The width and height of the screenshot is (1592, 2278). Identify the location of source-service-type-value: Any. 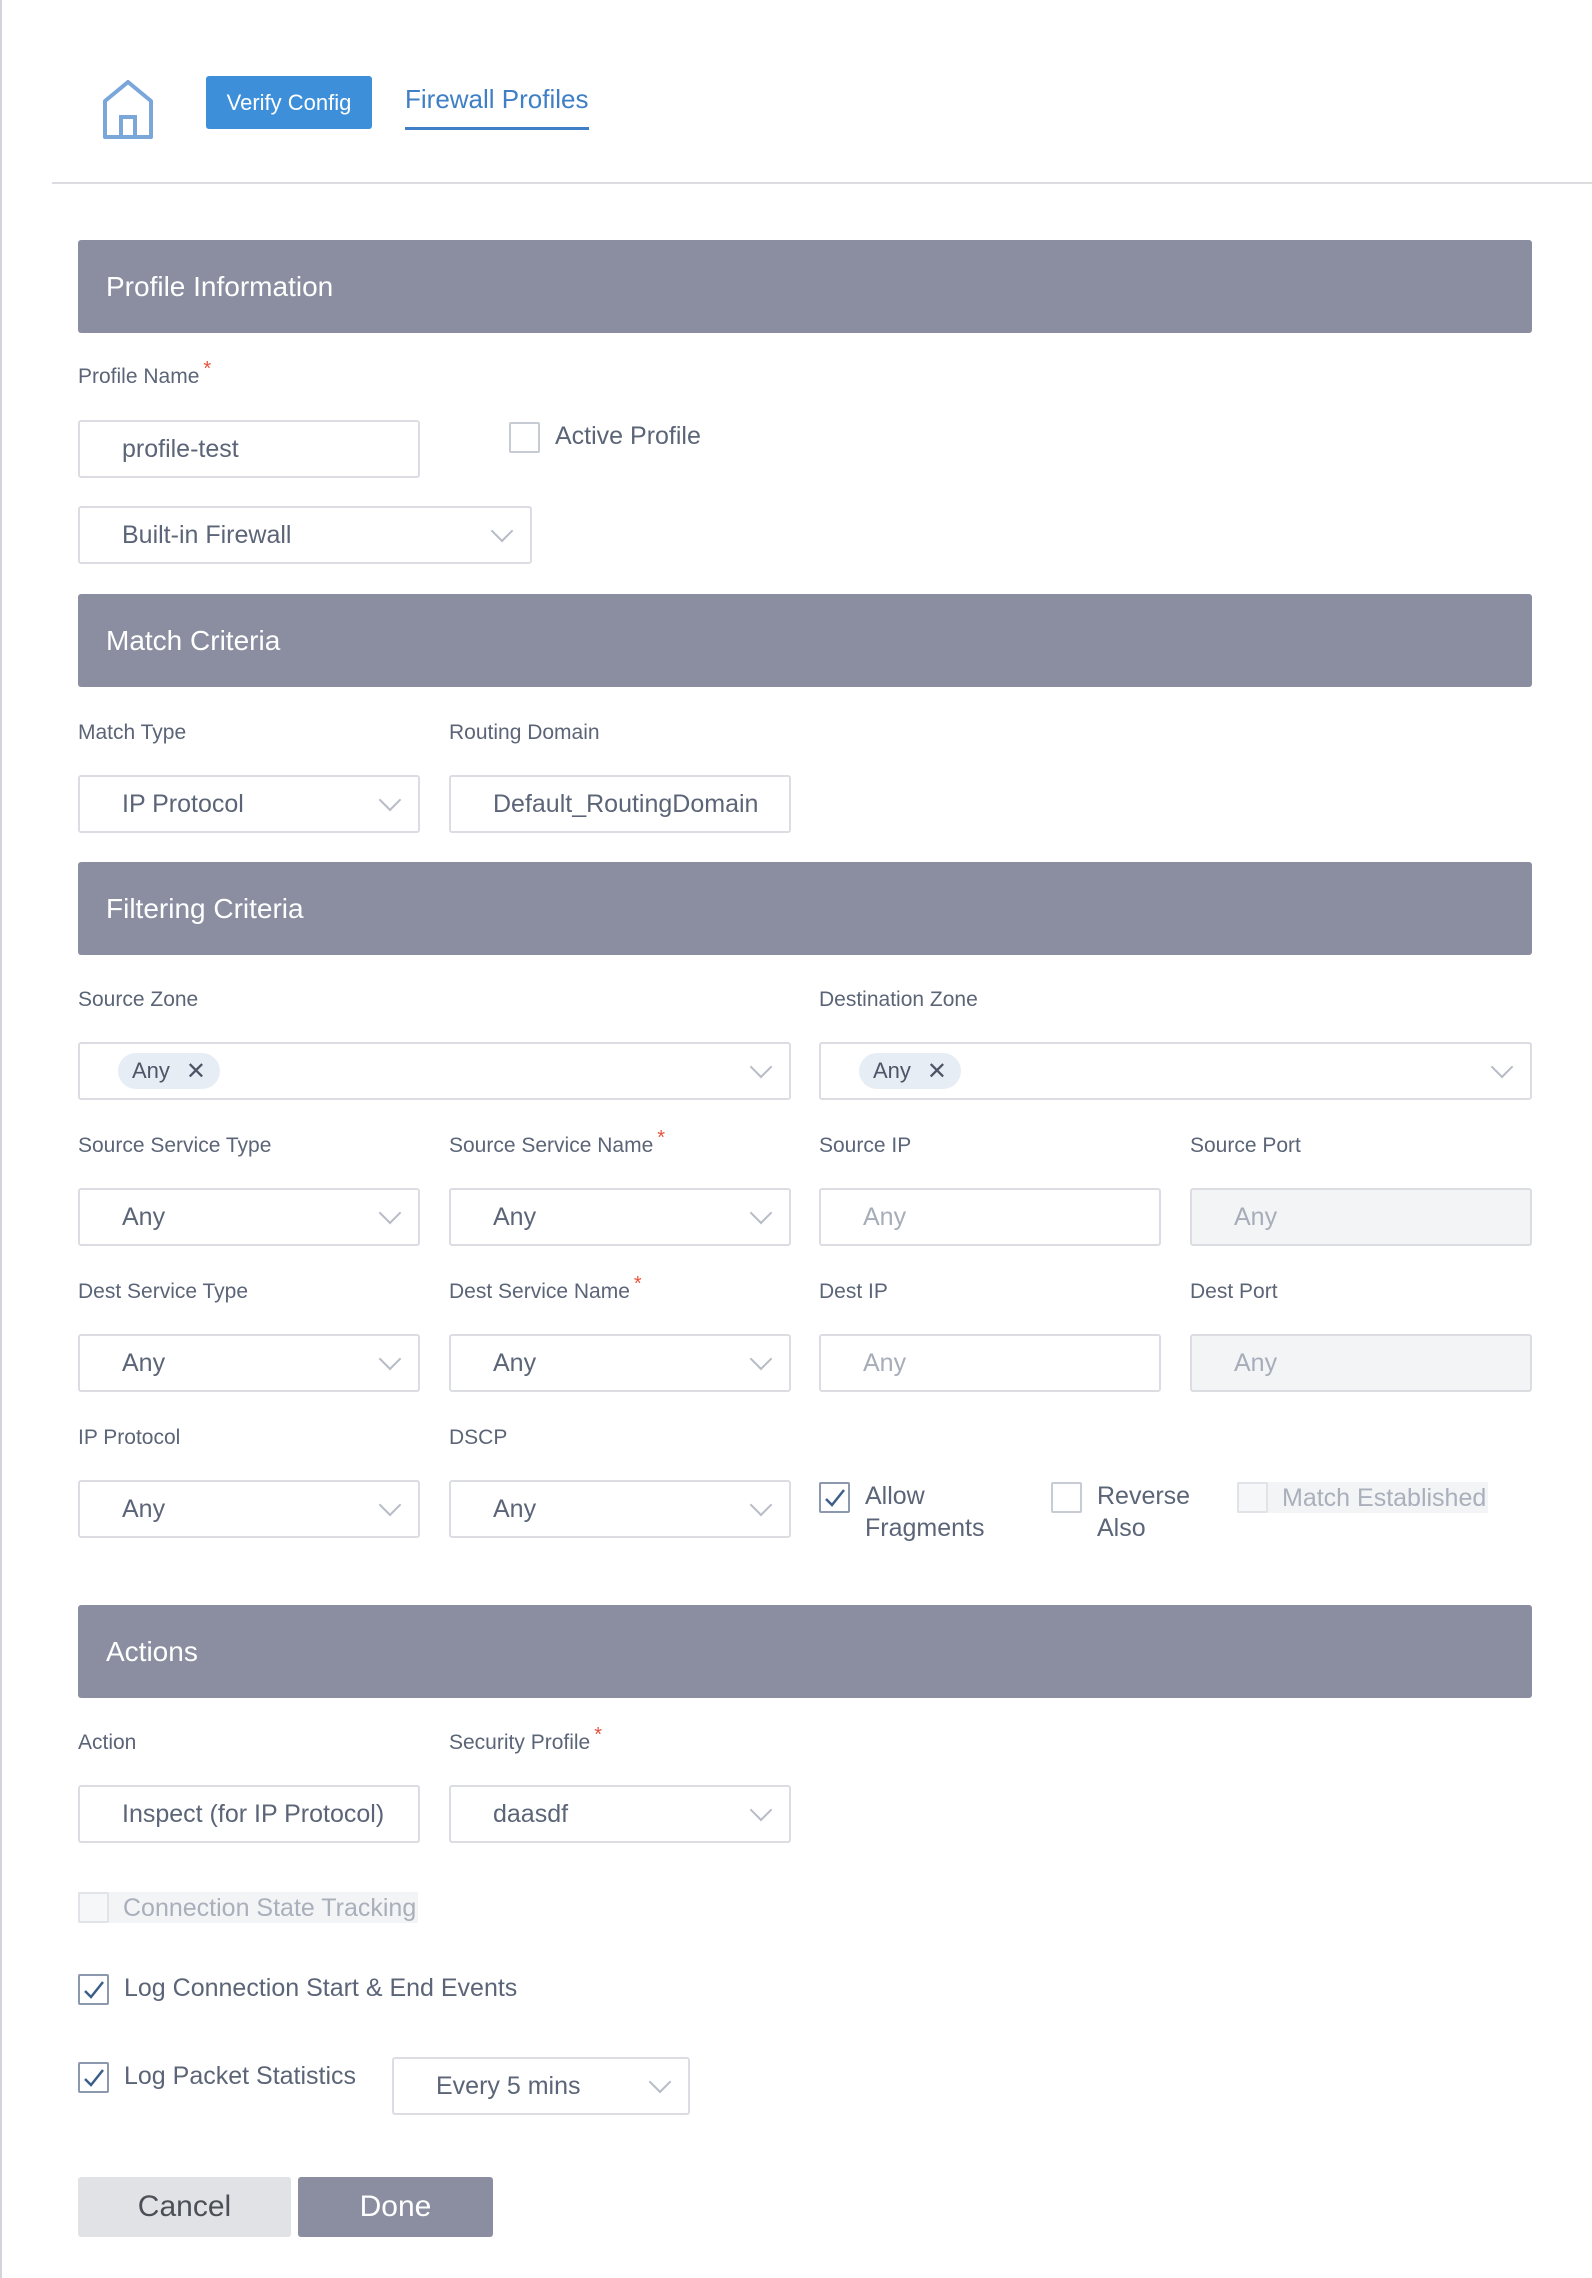
(144, 1216).